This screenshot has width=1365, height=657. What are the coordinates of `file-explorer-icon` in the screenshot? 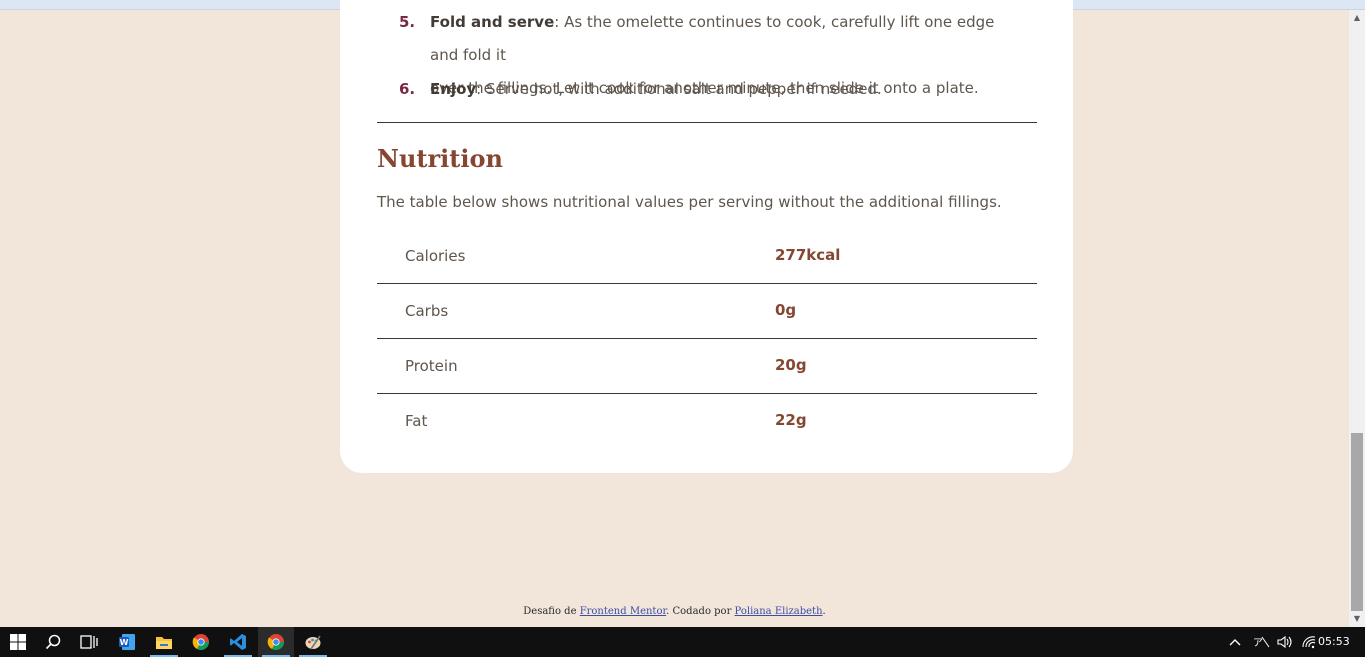 It's located at (164, 642).